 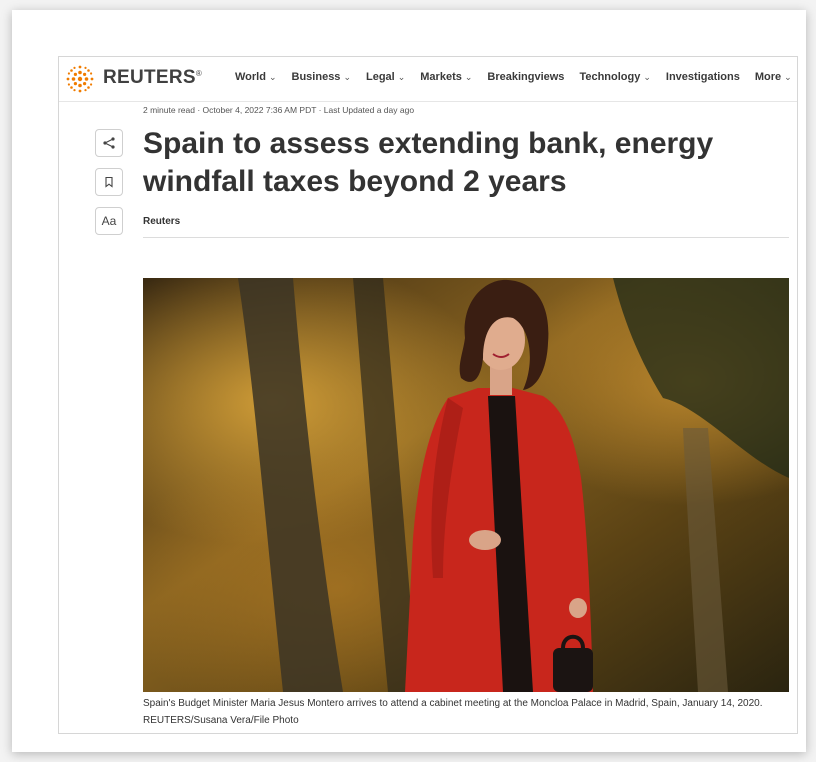 I want to click on nav-label: Business, so click(x=316, y=77).